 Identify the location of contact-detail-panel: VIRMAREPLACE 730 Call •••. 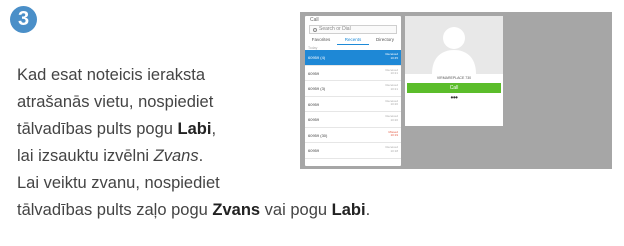
(454, 71).